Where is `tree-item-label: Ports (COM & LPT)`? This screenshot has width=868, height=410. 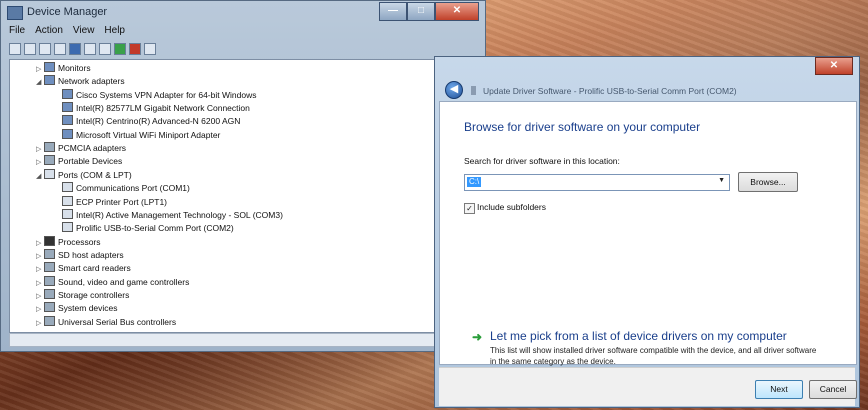 tree-item-label: Ports (COM & LPT) is located at coordinates (95, 174).